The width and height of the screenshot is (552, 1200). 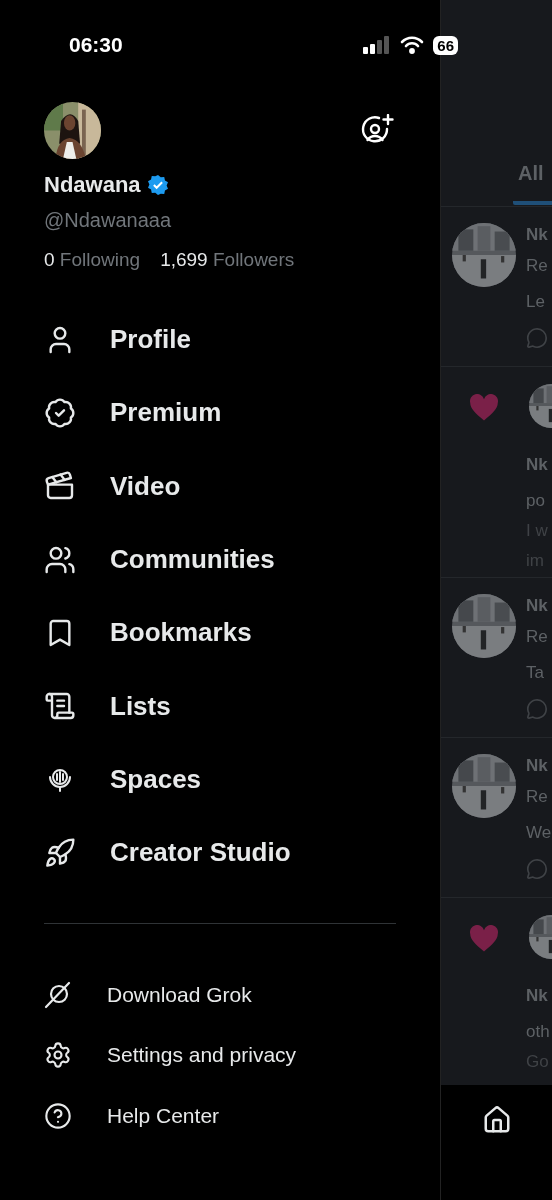 I want to click on menu-item: Video, so click(x=145, y=486).